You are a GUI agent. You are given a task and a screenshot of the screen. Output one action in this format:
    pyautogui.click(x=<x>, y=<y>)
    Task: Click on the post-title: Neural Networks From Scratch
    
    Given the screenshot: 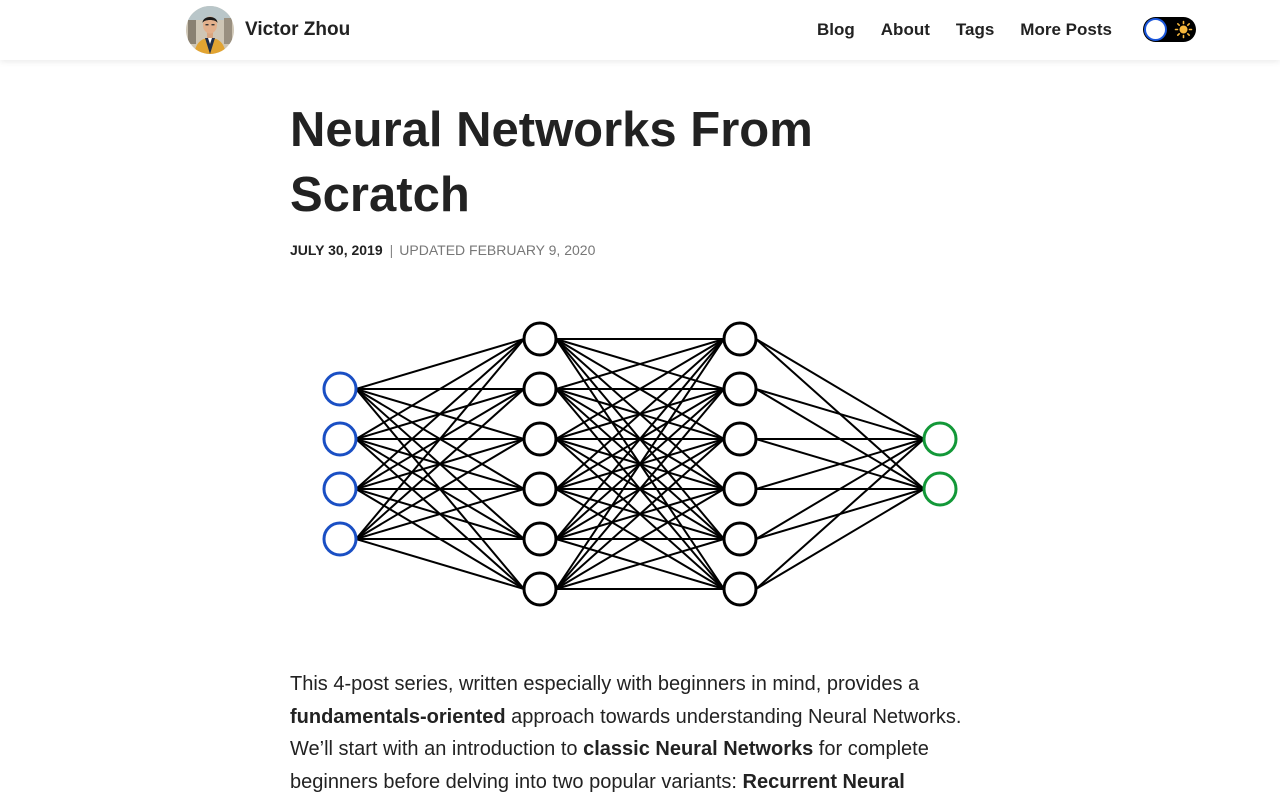 What is the action you would take?
    pyautogui.click(x=551, y=162)
    